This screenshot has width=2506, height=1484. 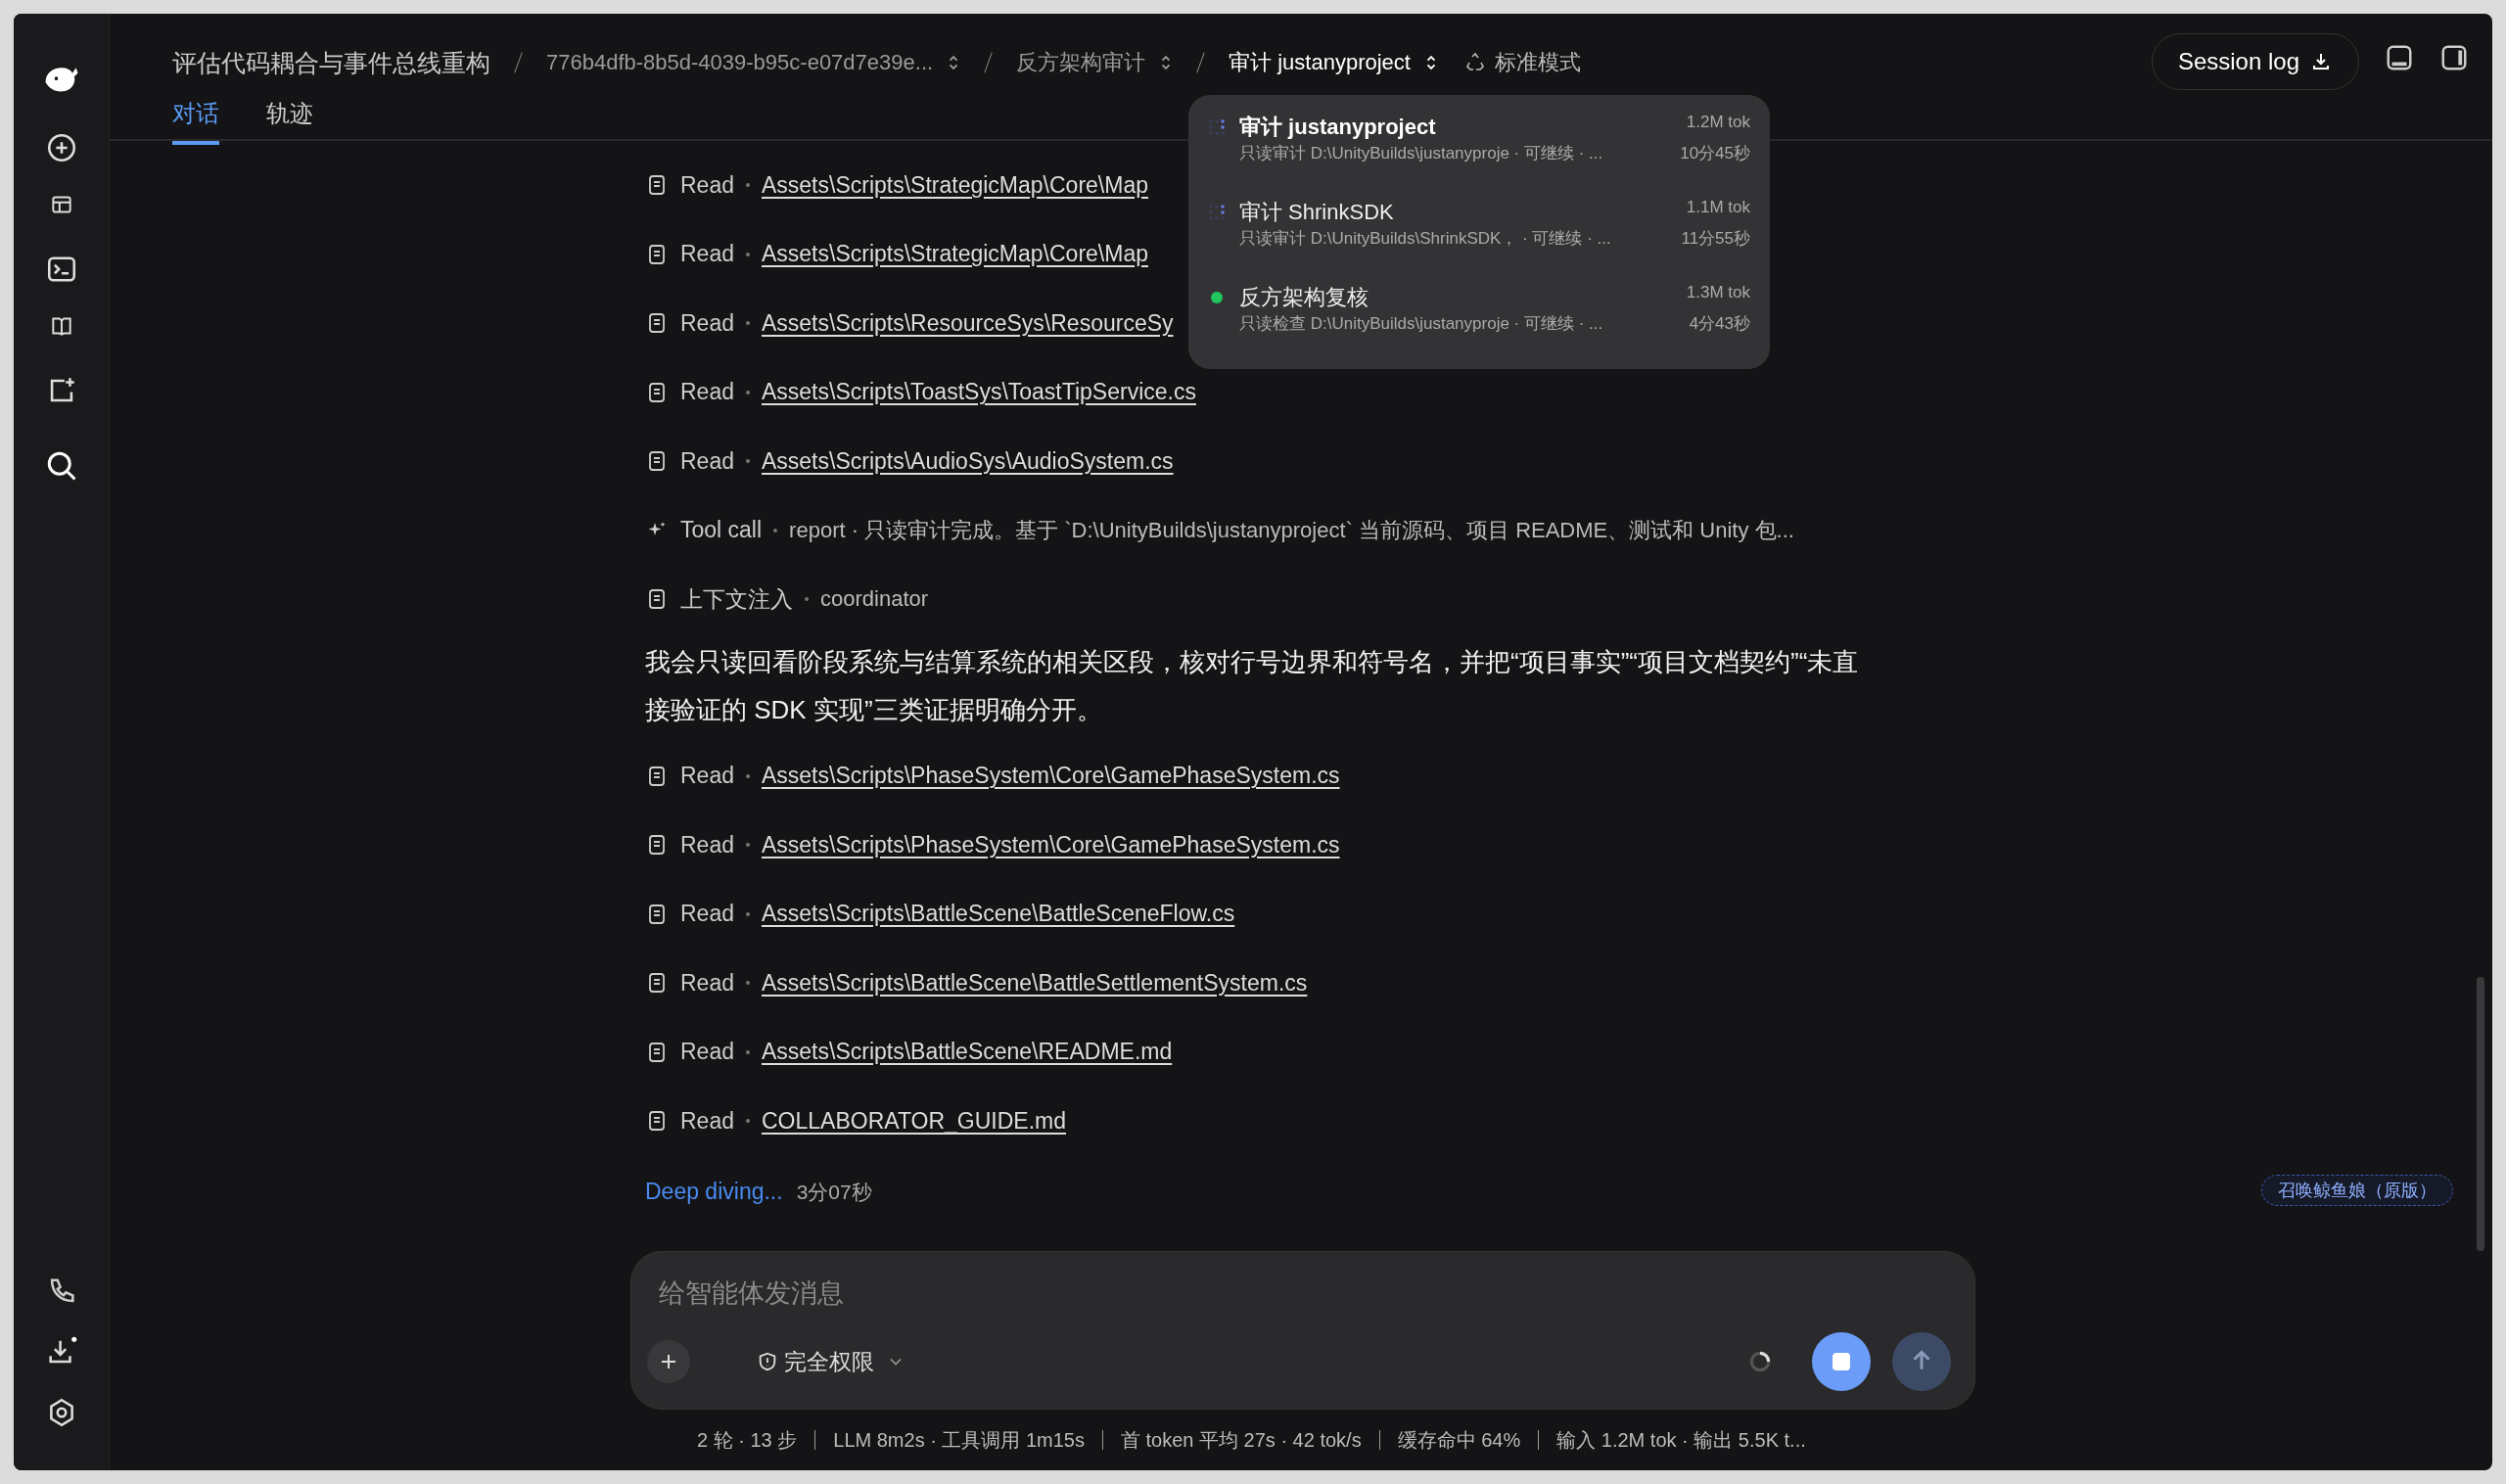 I want to click on session-title: 审计 justanyproject, so click(x=1337, y=127).